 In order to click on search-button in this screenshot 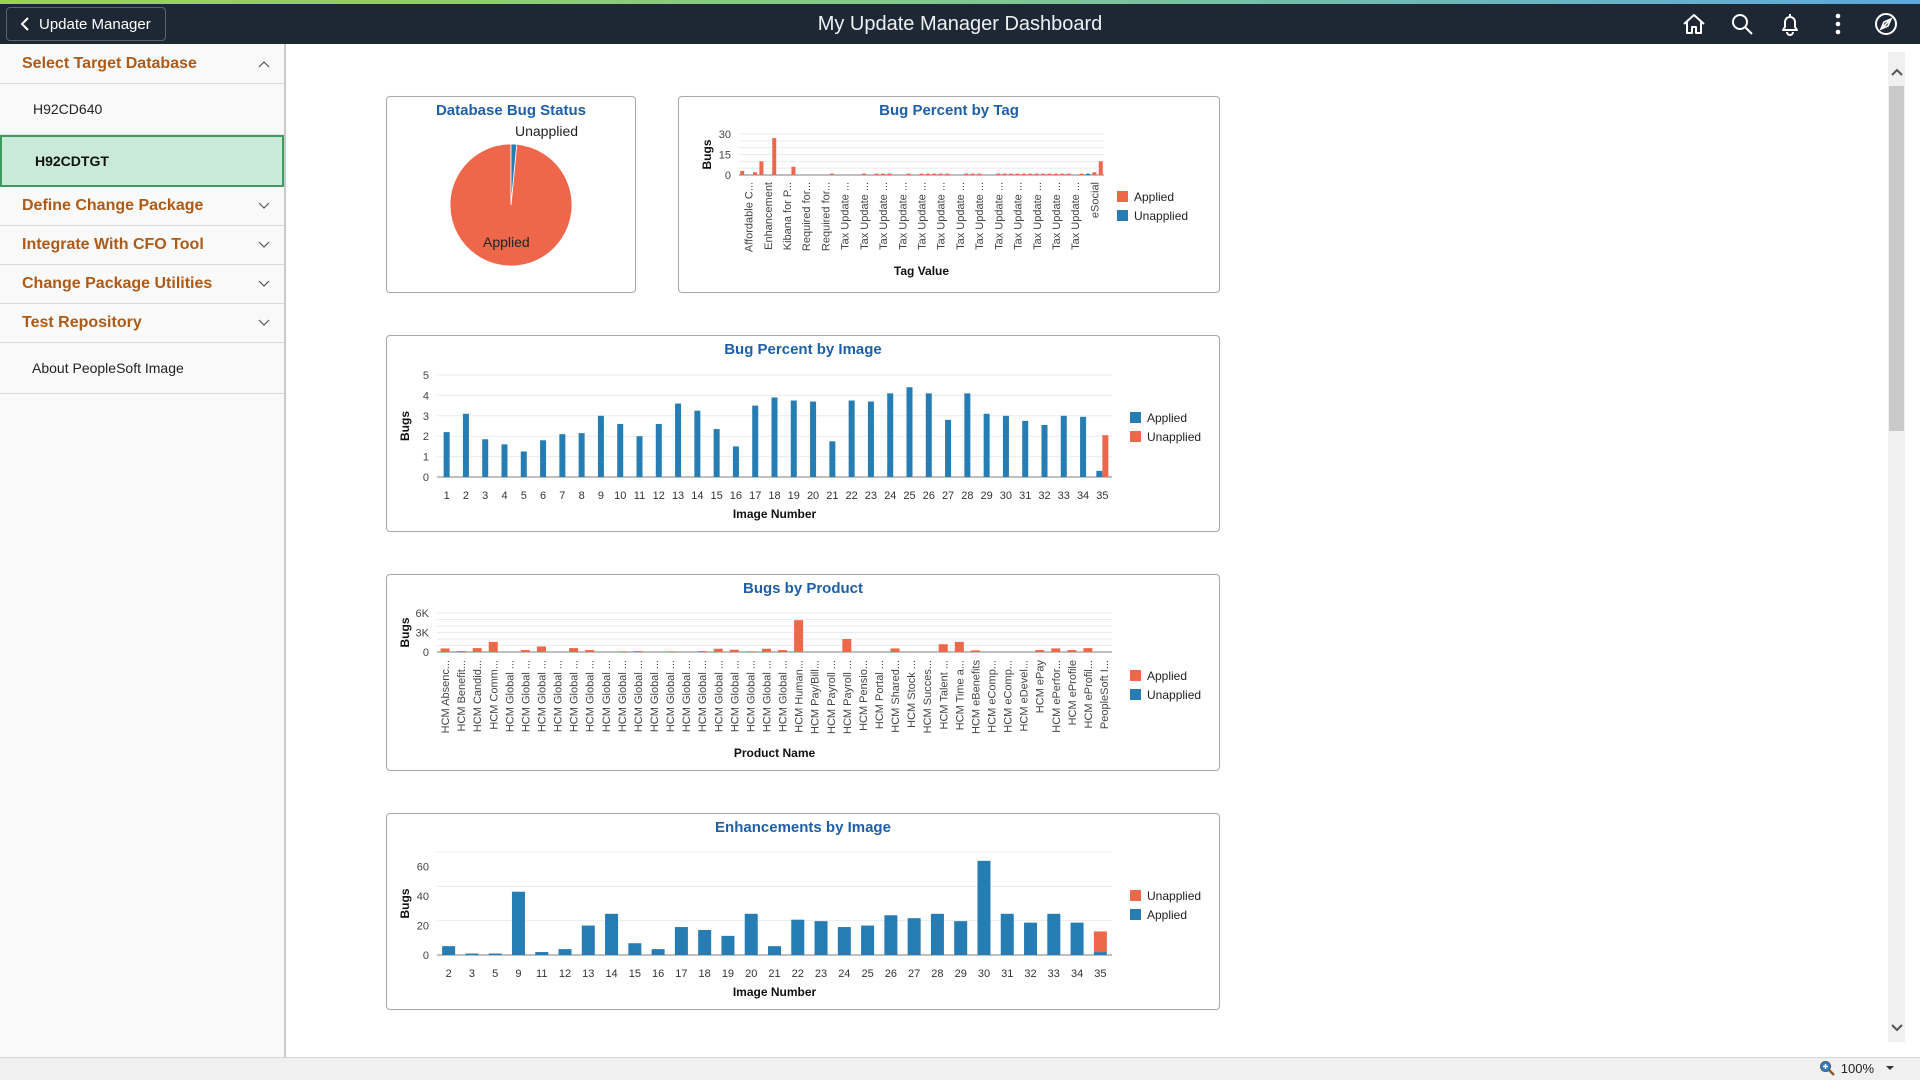, I will do `click(1742, 24)`.